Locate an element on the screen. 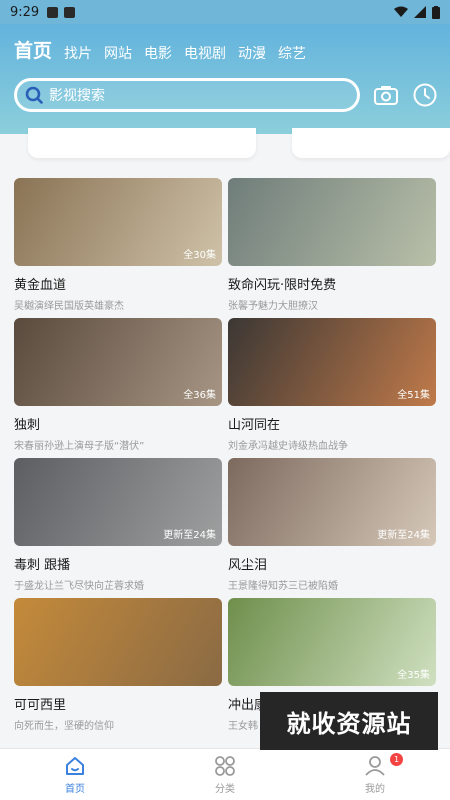 Image resolution: width=450 pixels, height=800 pixels. tab-home: 首页 is located at coordinates (33, 49).